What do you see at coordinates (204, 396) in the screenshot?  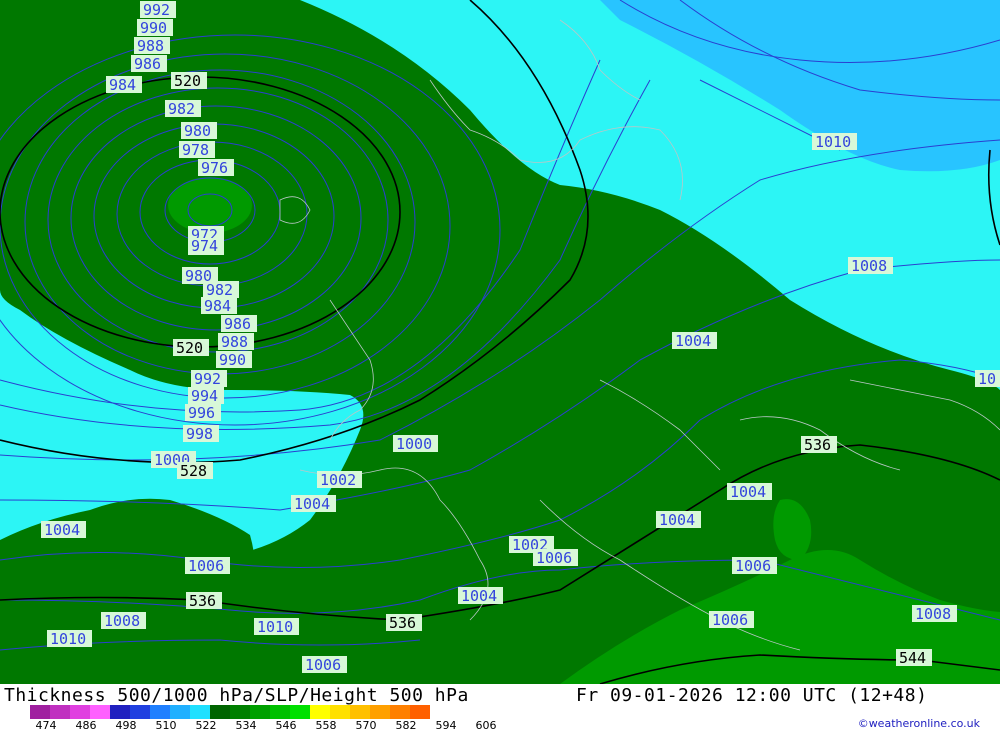 I see `slp-label: 994` at bounding box center [204, 396].